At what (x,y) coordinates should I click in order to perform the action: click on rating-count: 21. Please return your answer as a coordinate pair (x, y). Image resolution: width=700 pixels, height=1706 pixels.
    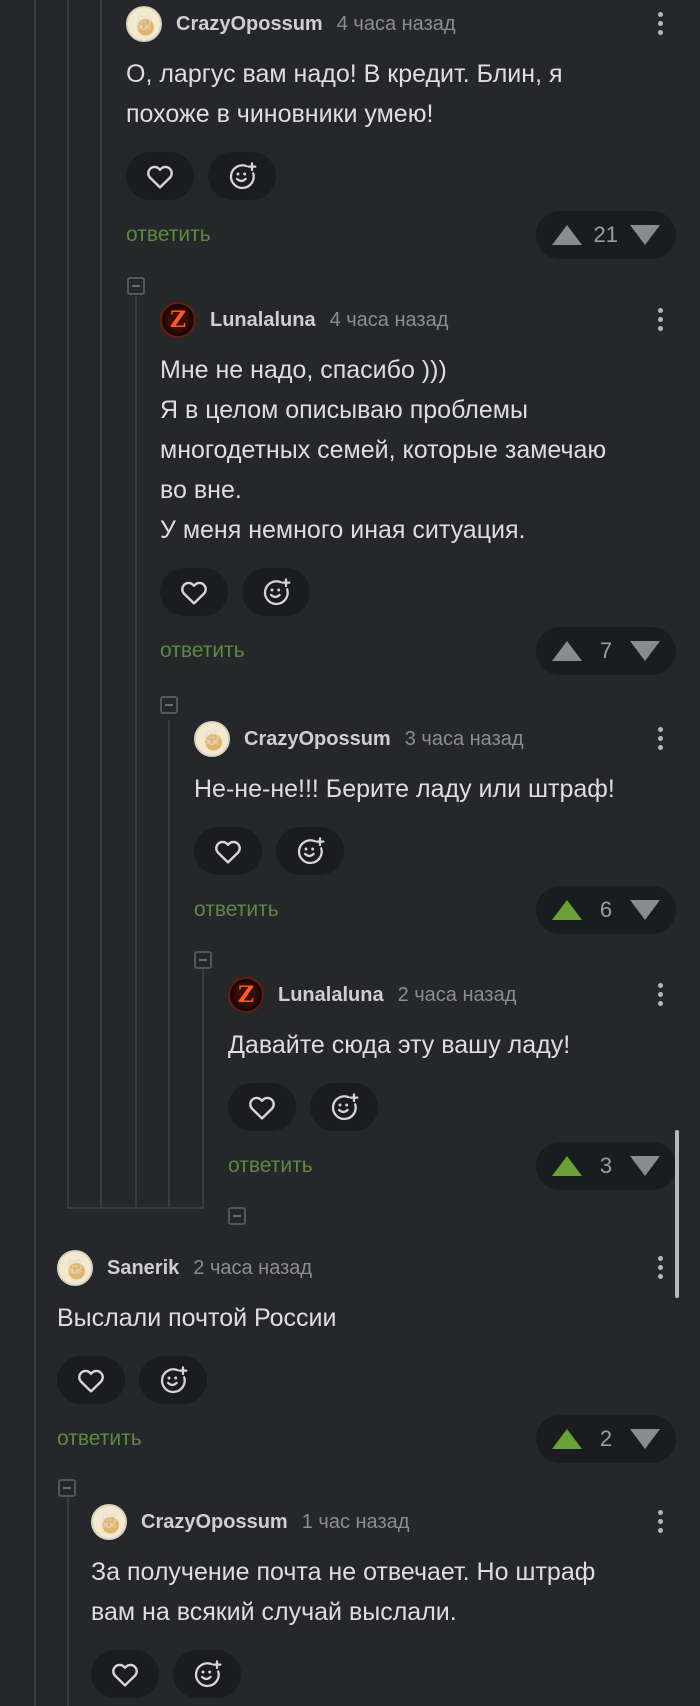
    Looking at the image, I should click on (605, 234).